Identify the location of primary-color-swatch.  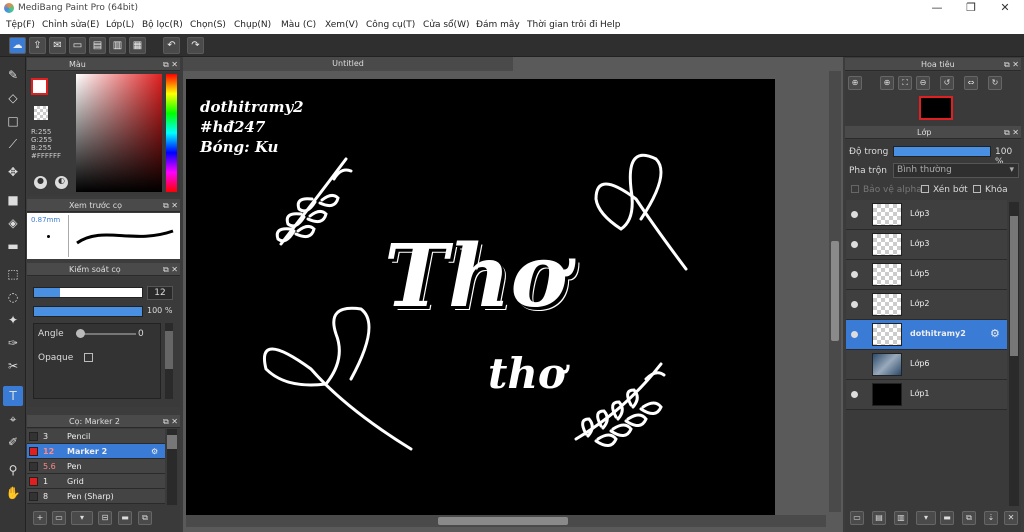
(39, 86).